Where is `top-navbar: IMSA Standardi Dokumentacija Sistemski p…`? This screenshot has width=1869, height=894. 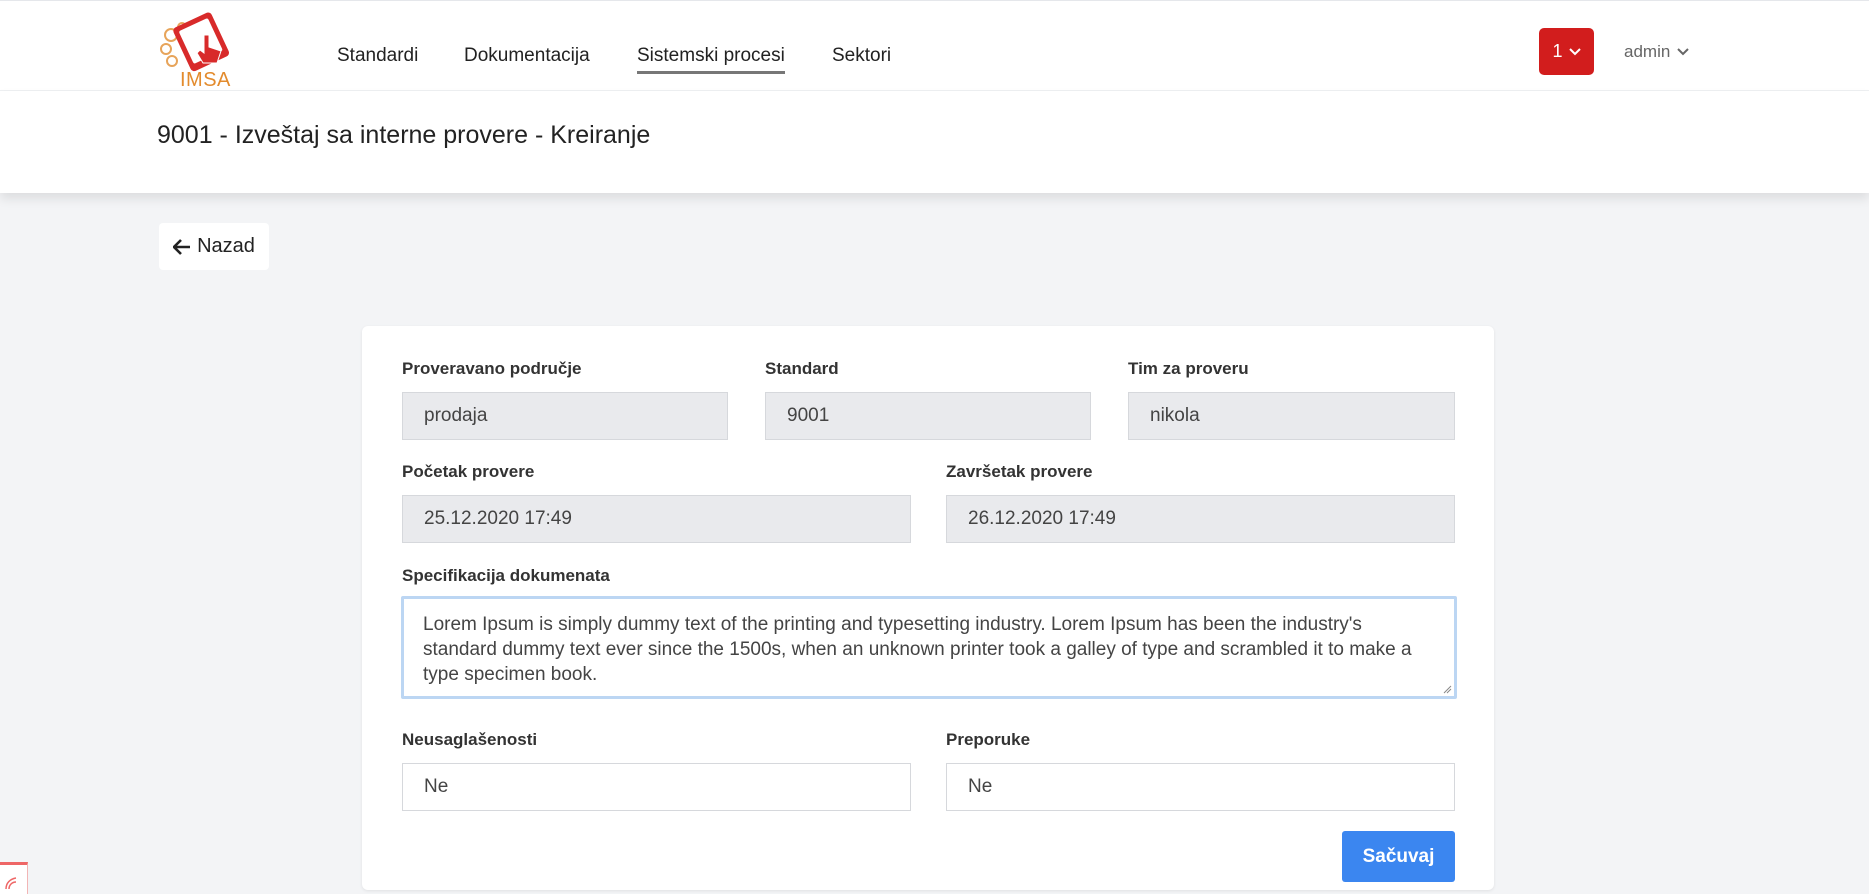 top-navbar: IMSA Standardi Dokumentacija Sistemski p… is located at coordinates (934, 45).